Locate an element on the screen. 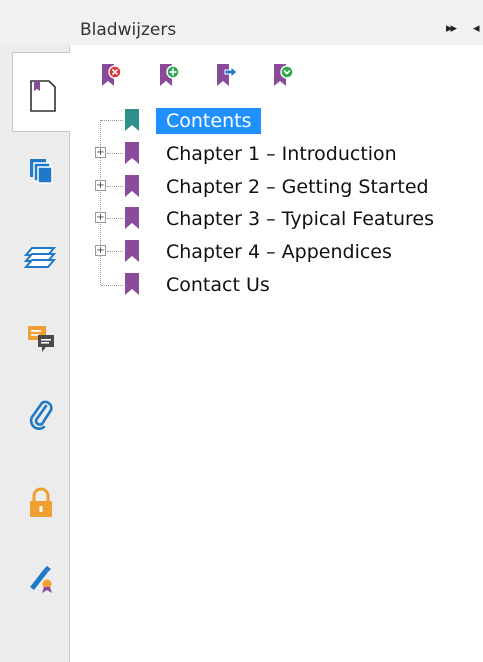 This screenshot has height=662, width=483. tab-signatures is located at coordinates (41, 578).